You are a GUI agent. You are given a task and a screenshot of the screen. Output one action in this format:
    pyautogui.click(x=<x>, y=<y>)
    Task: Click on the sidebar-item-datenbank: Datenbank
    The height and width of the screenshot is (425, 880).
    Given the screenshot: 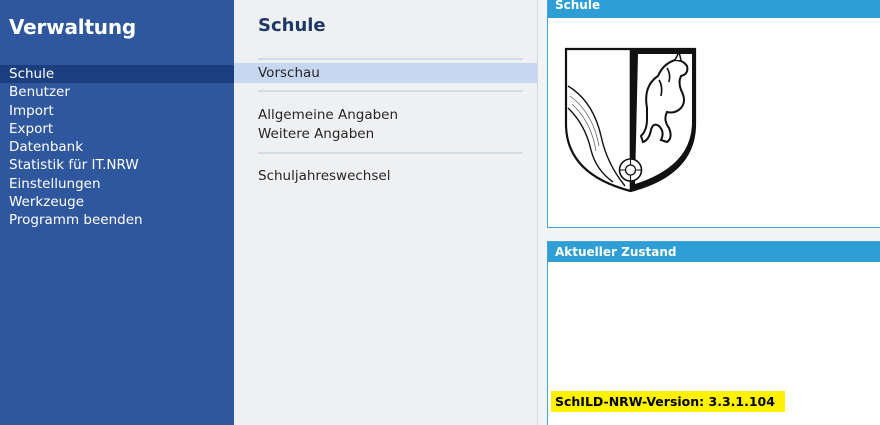 What is the action you would take?
    pyautogui.click(x=117, y=147)
    